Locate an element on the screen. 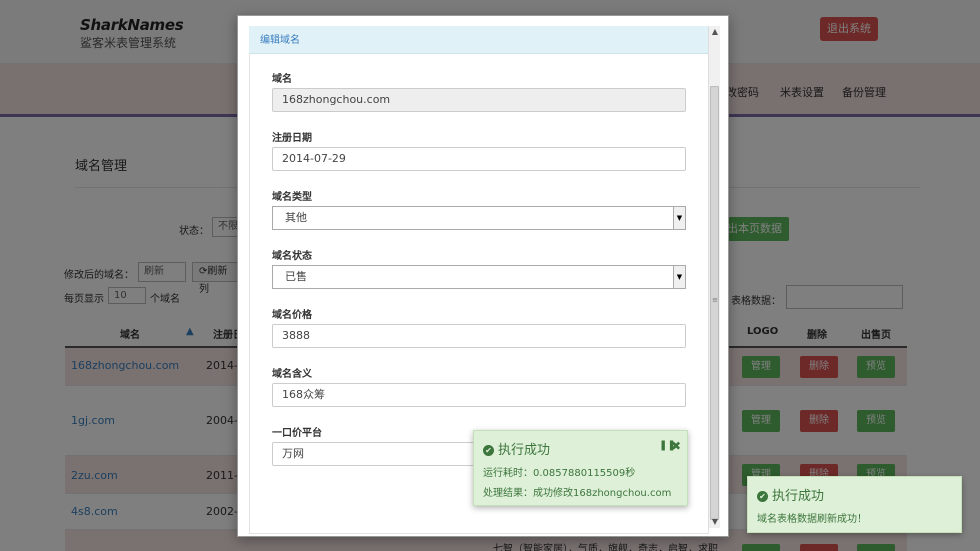 Image resolution: width=980 pixels, height=551 pixels. reg-date-label: 注册日期 is located at coordinates (292, 138).